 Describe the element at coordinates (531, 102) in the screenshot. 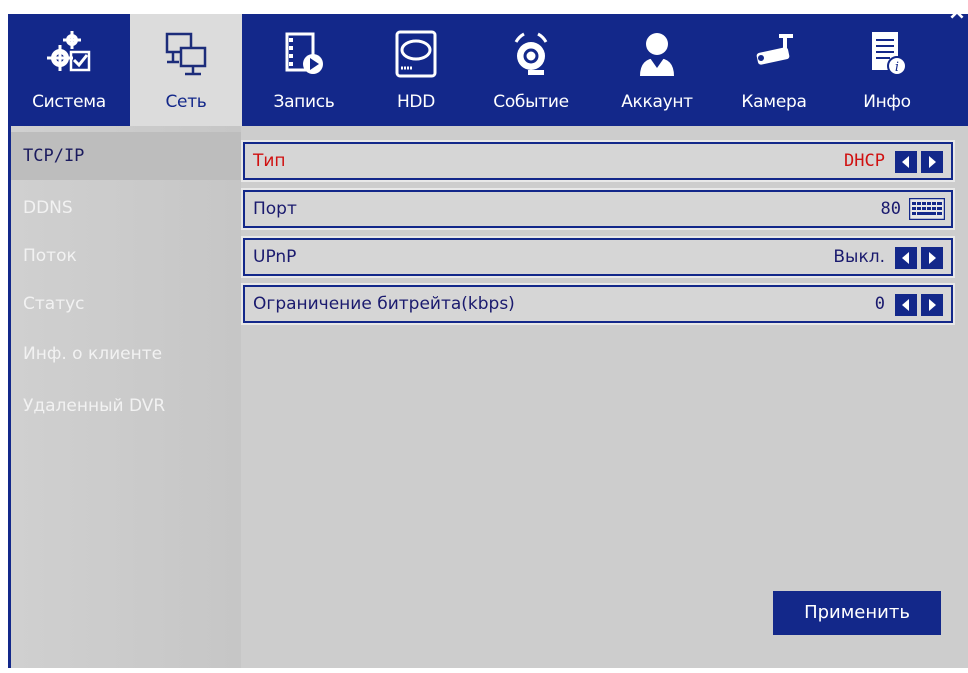

I see `tab-label: Событие` at that location.